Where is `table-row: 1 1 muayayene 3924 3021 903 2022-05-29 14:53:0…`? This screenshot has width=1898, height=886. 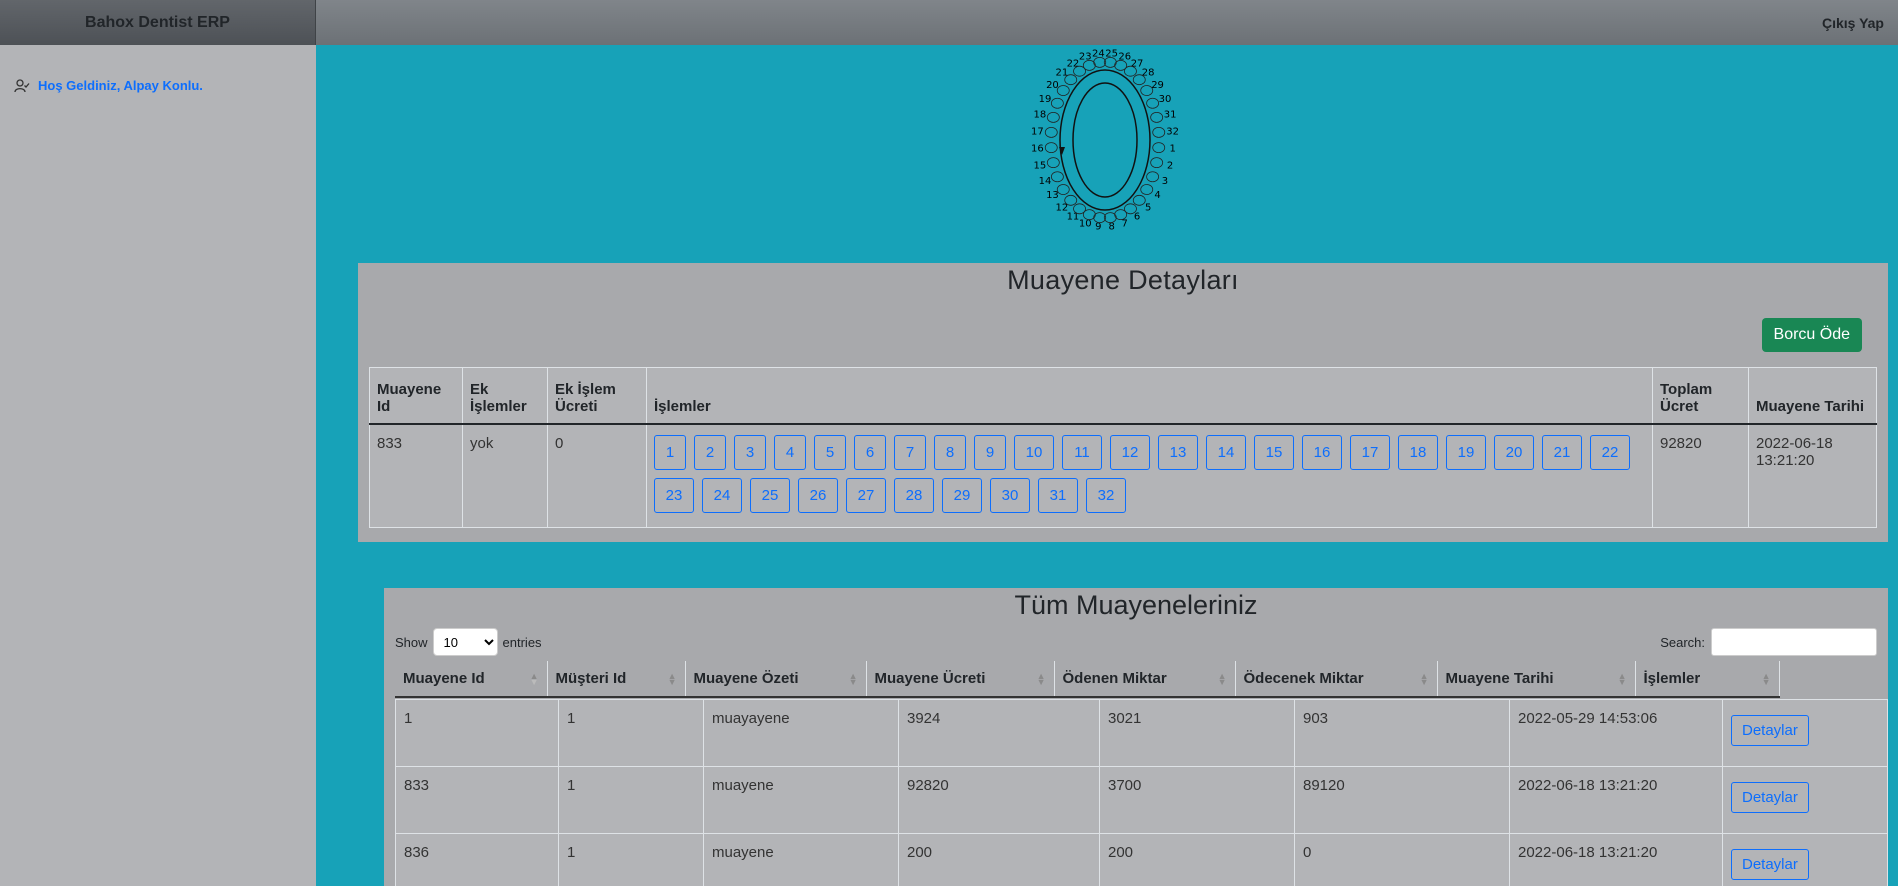 table-row: 1 1 muayayene 3924 3021 903 2022-05-29 14:53:0… is located at coordinates (1141, 733).